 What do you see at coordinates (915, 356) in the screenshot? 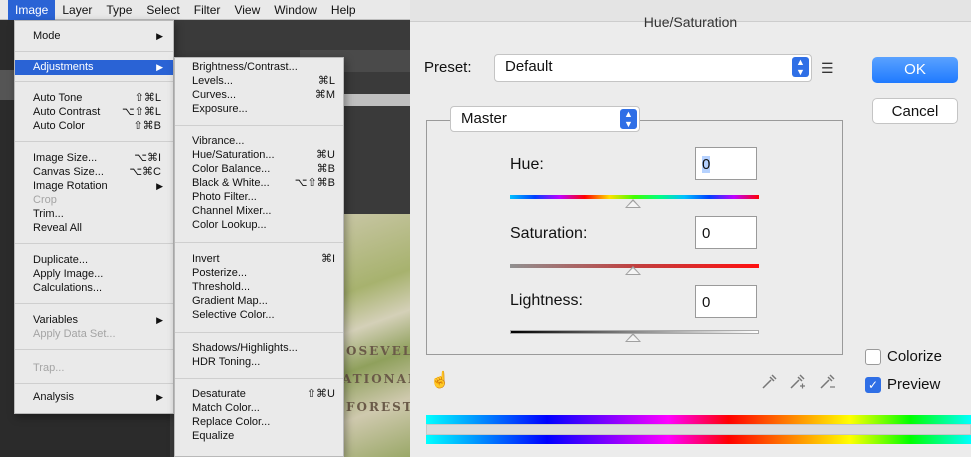
I see `colorize-label: Colorize` at bounding box center [915, 356].